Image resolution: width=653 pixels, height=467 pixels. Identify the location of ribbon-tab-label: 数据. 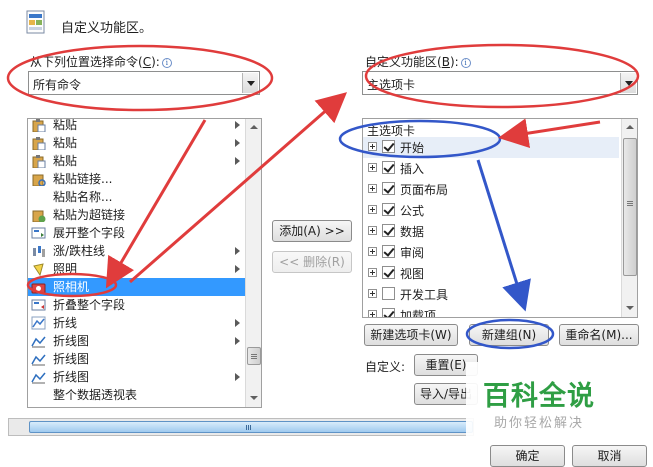
(412, 232).